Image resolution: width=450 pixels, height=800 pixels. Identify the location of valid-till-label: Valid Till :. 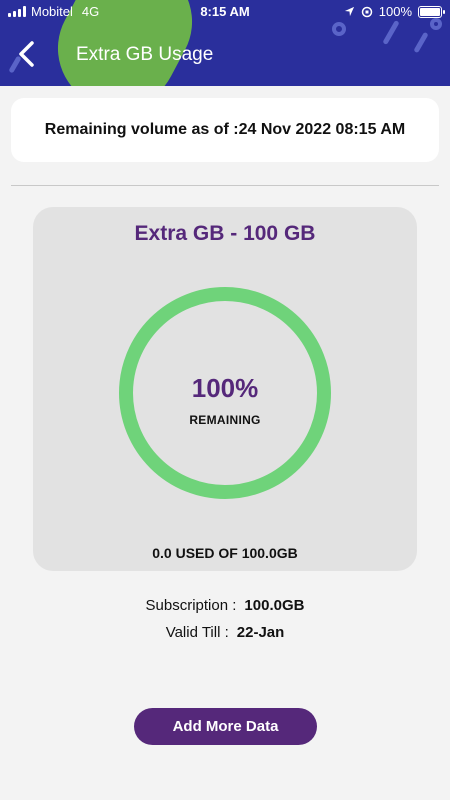
(197, 632).